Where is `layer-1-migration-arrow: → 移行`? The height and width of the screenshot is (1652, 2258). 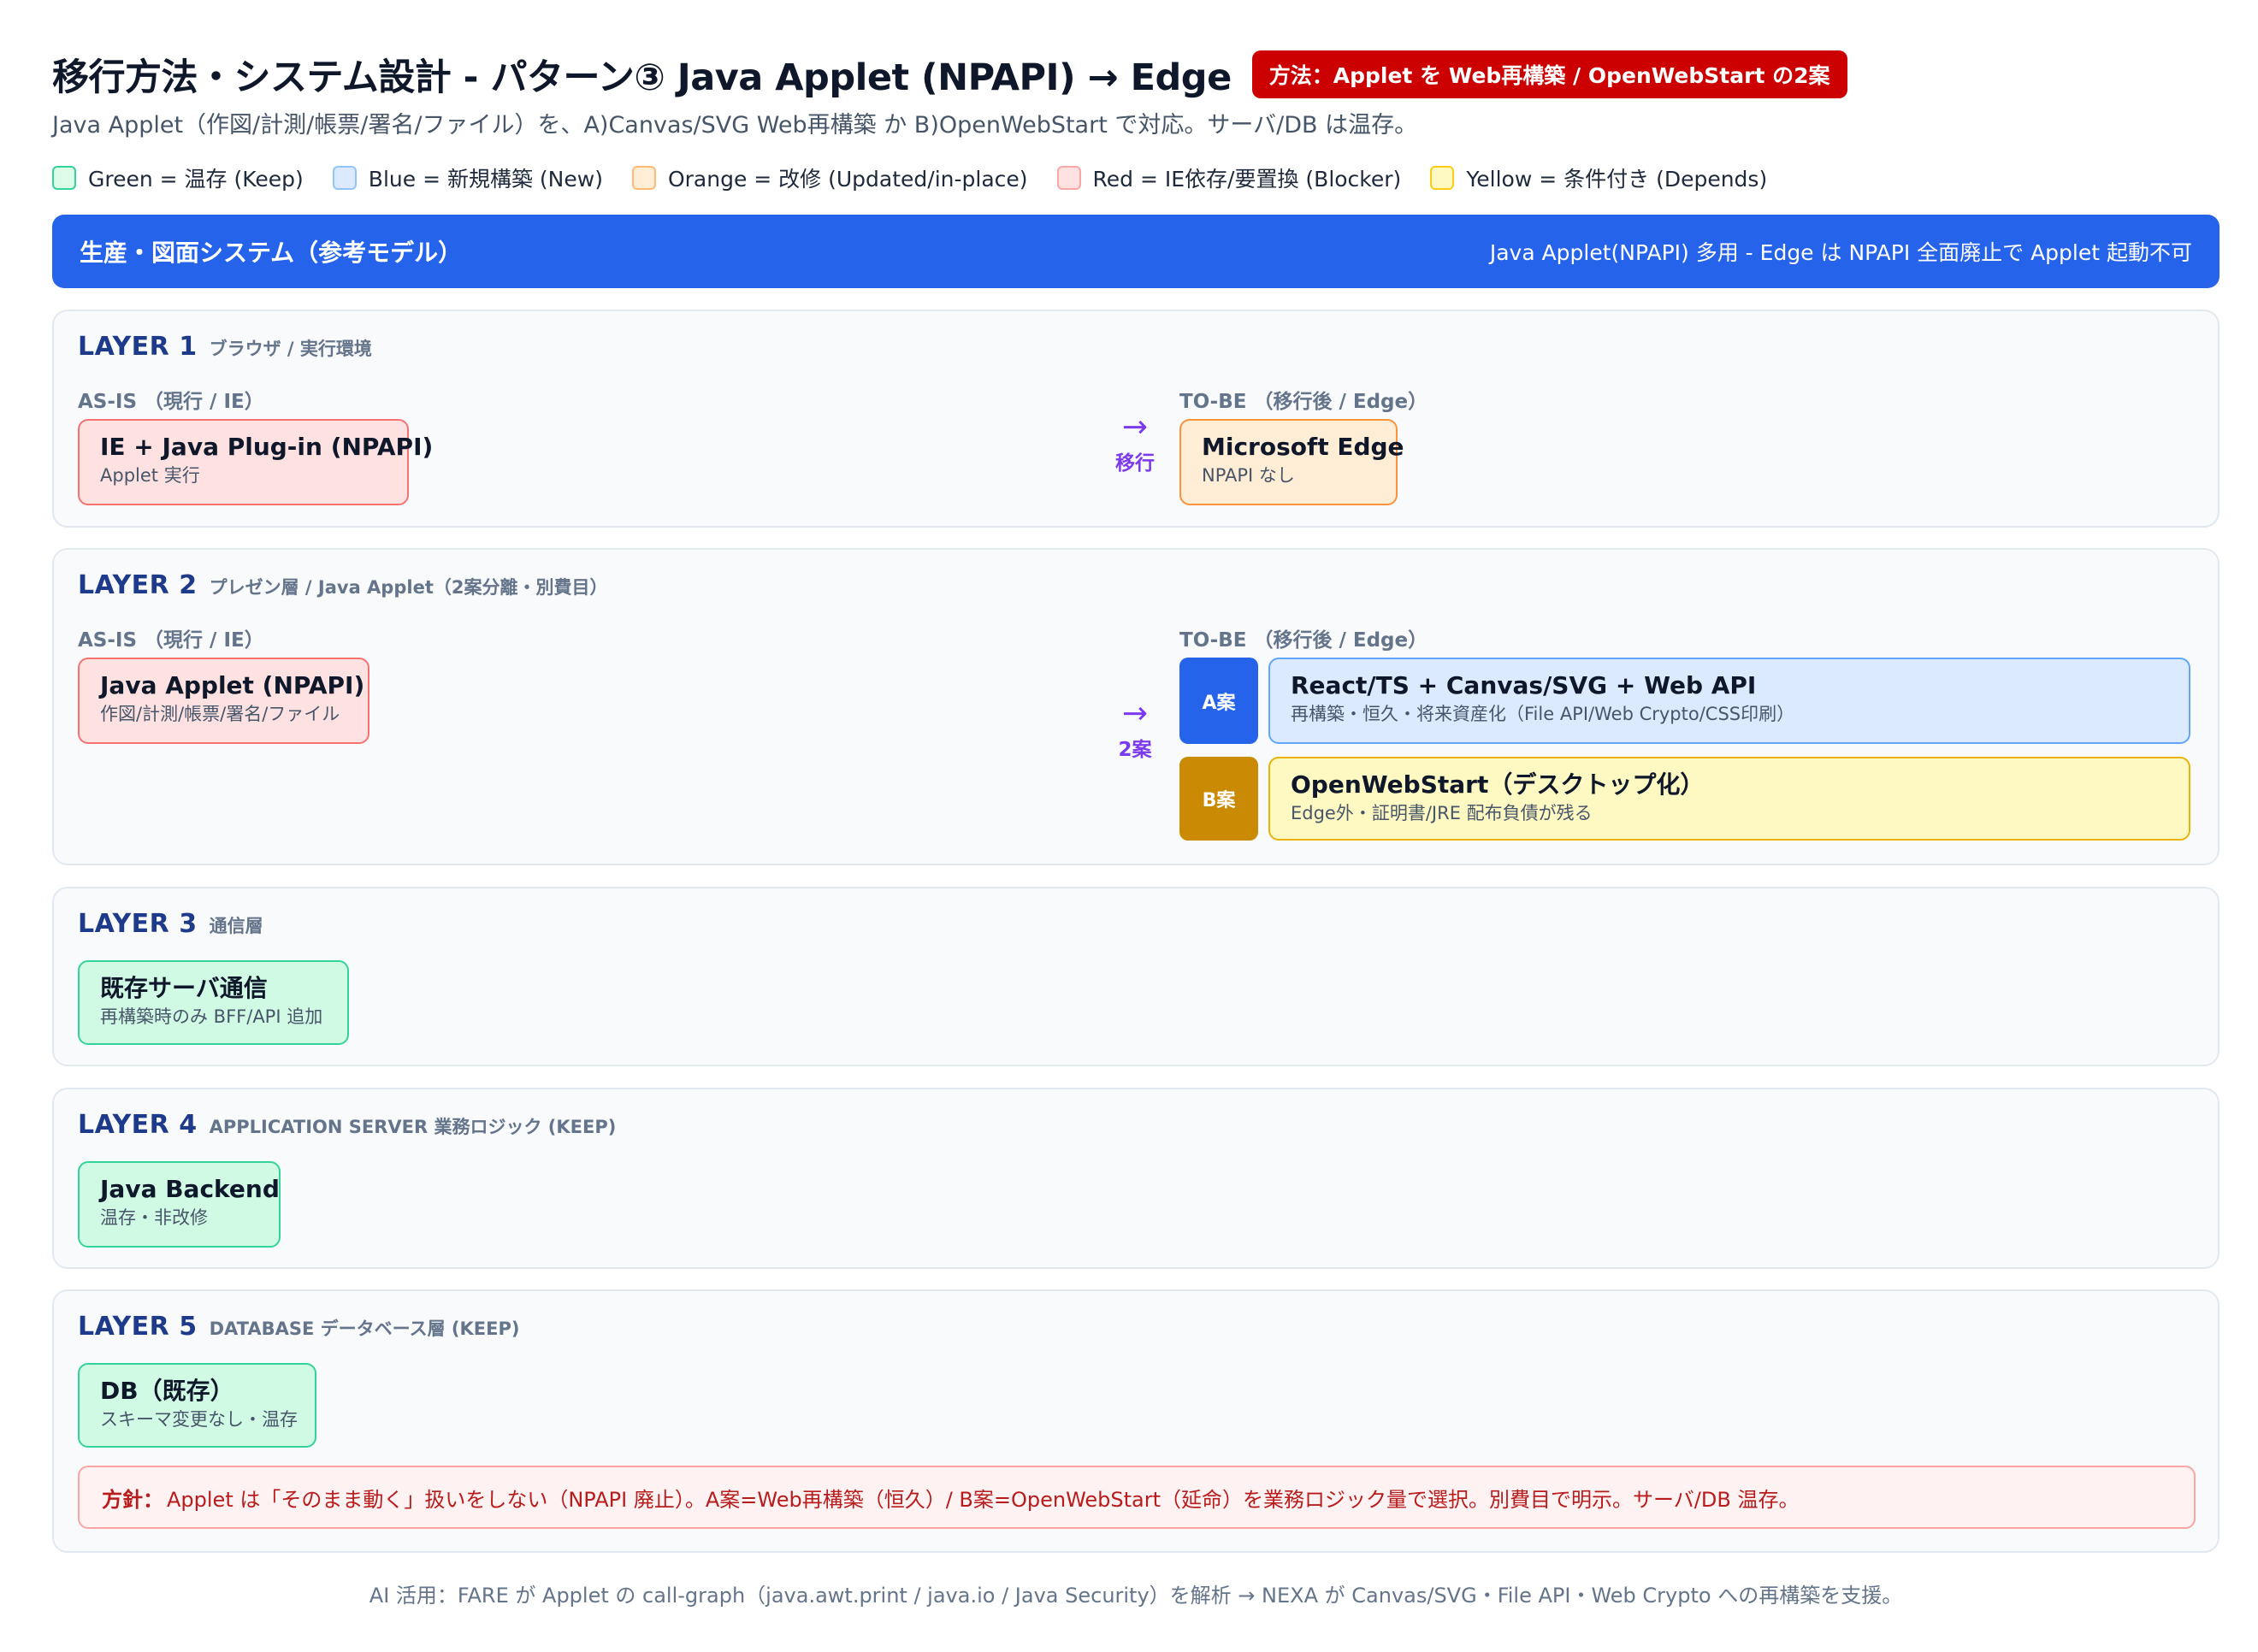 layer-1-migration-arrow: → 移行 is located at coordinates (1135, 443).